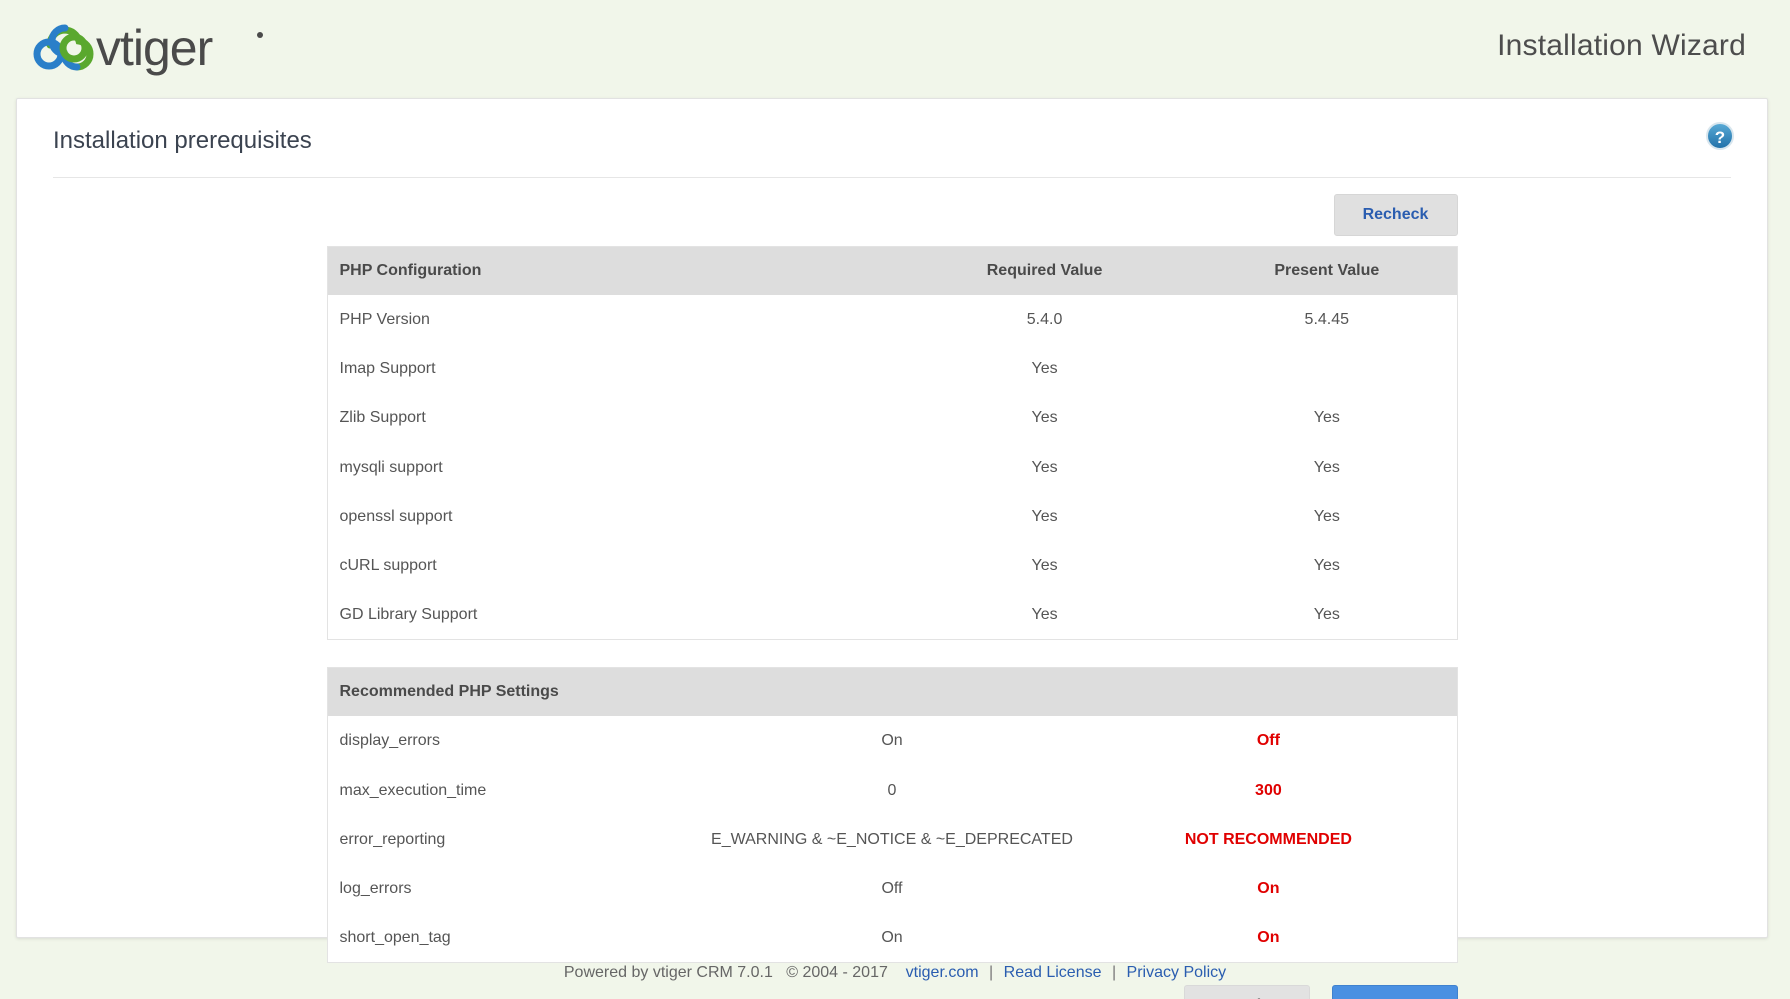  Describe the element at coordinates (382, 418) in the screenshot. I see `row-label: Zlib Support` at that location.